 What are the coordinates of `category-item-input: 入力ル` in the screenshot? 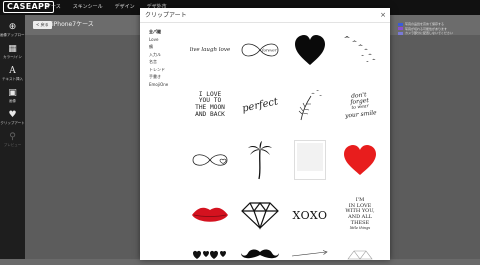 It's located at (168, 55).